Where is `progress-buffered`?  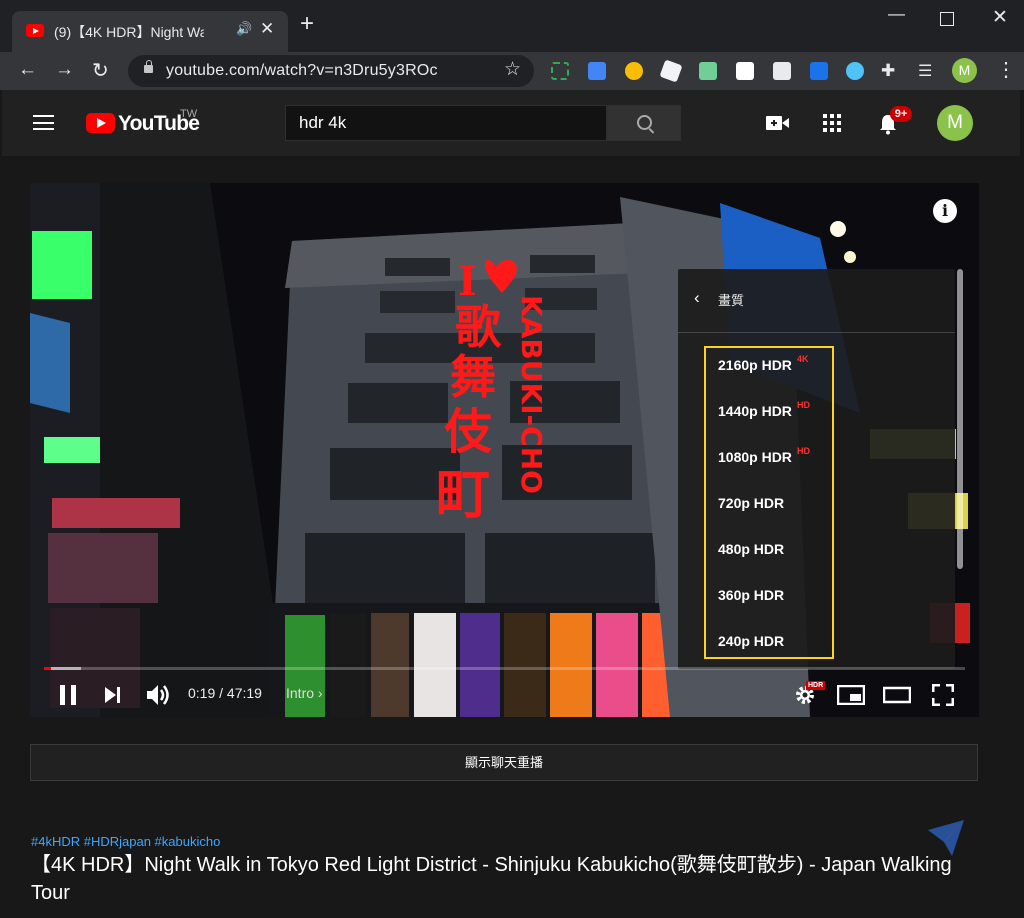 progress-buffered is located at coordinates (66, 668).